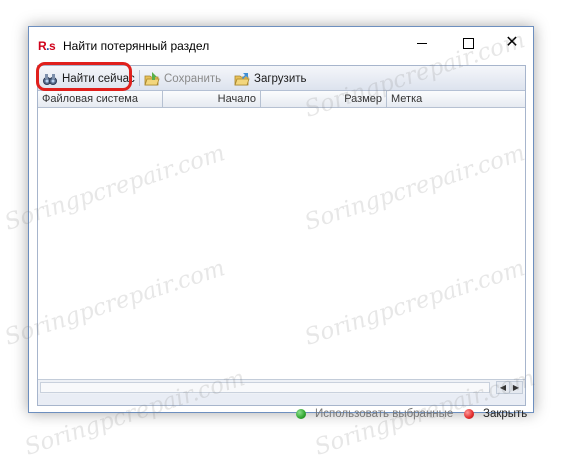 The width and height of the screenshot is (566, 461). I want to click on use-selected-button: Использовать выбранные, so click(374, 414).